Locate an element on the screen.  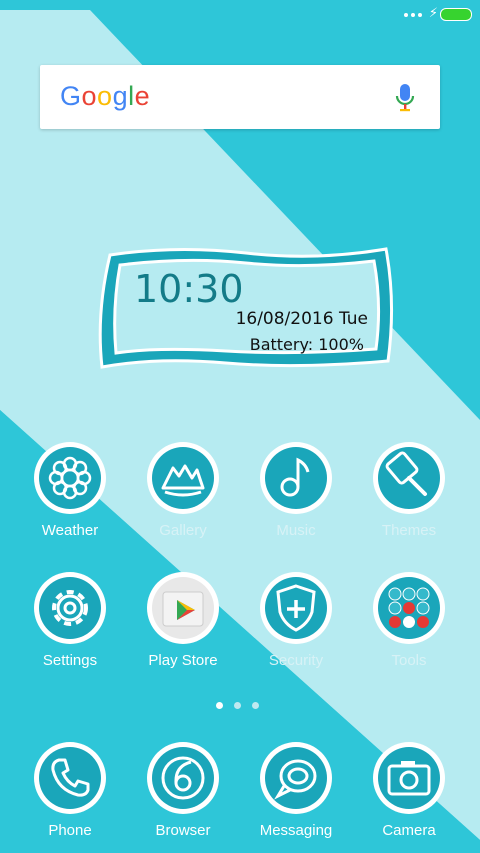
app-gallery: Gallery is located at coordinates (183, 489).